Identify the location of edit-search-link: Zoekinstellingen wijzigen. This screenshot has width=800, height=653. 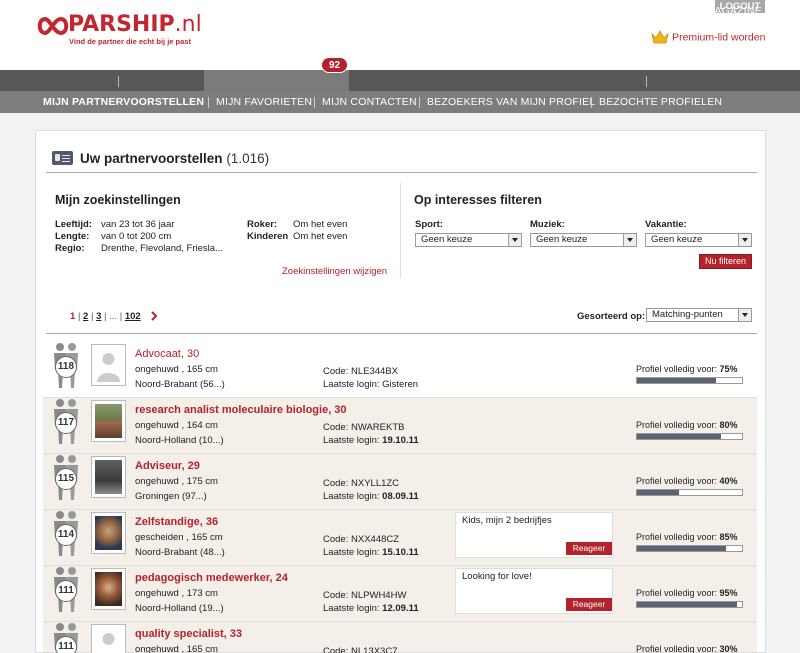
(334, 271).